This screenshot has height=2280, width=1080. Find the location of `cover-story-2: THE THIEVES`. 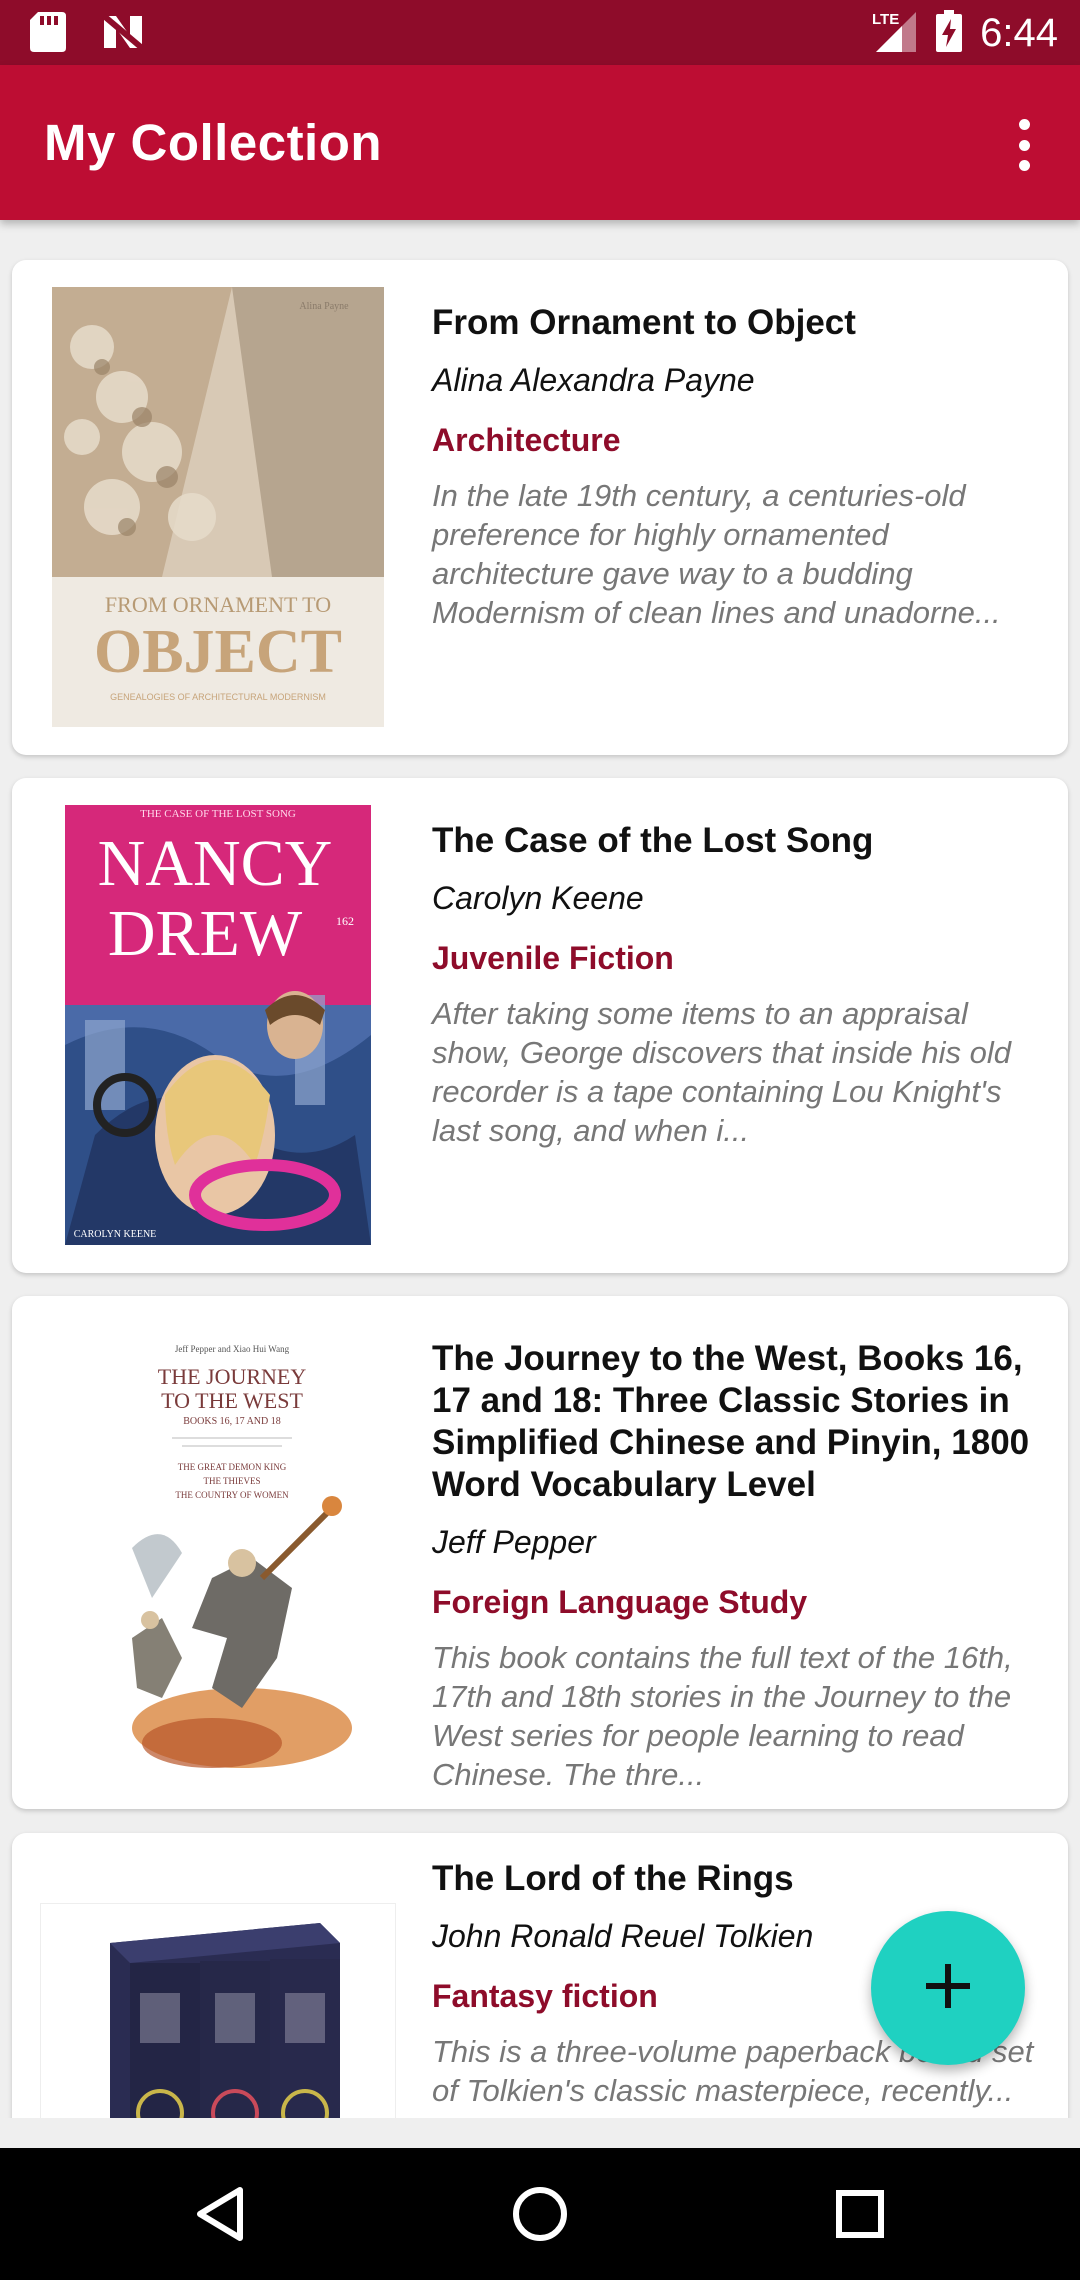

cover-story-2: THE THIEVES is located at coordinates (231, 1481).